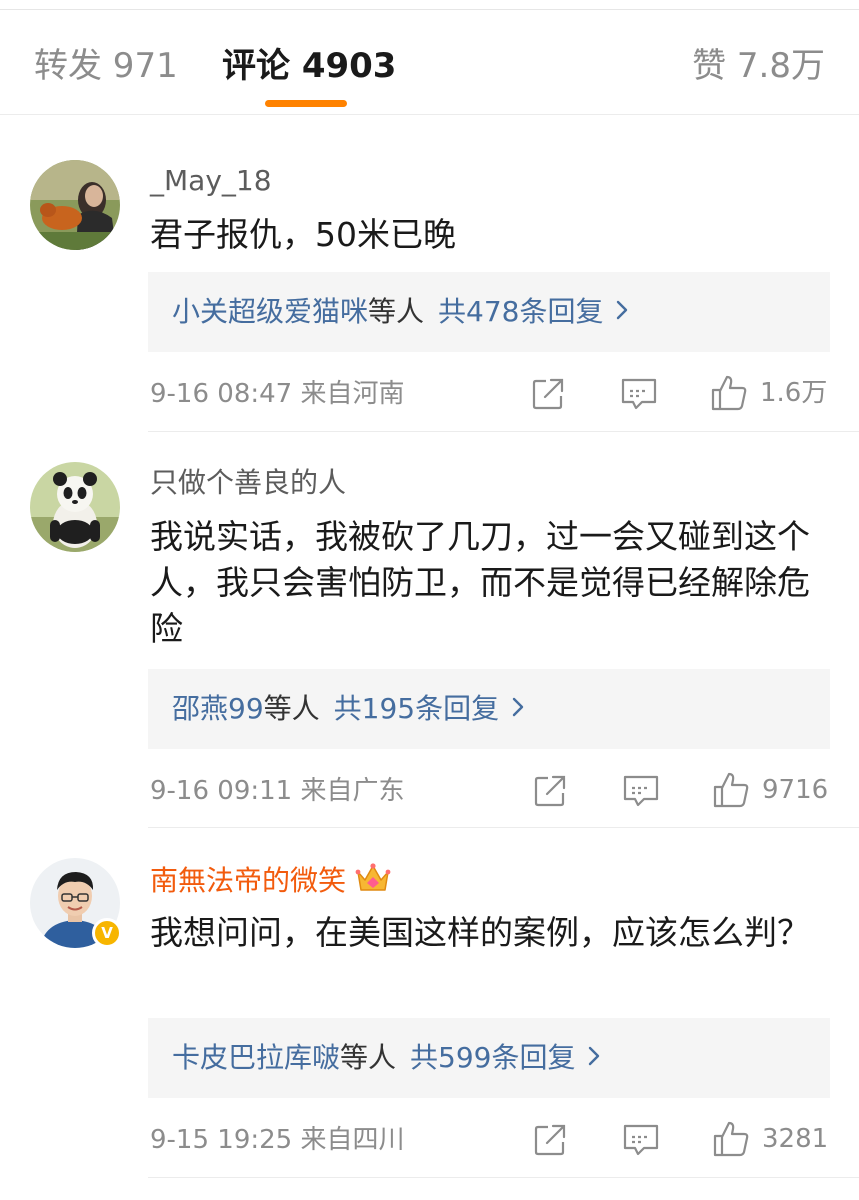 The image size is (859, 1200). I want to click on username: 南無法帝的微笑, so click(271, 882).